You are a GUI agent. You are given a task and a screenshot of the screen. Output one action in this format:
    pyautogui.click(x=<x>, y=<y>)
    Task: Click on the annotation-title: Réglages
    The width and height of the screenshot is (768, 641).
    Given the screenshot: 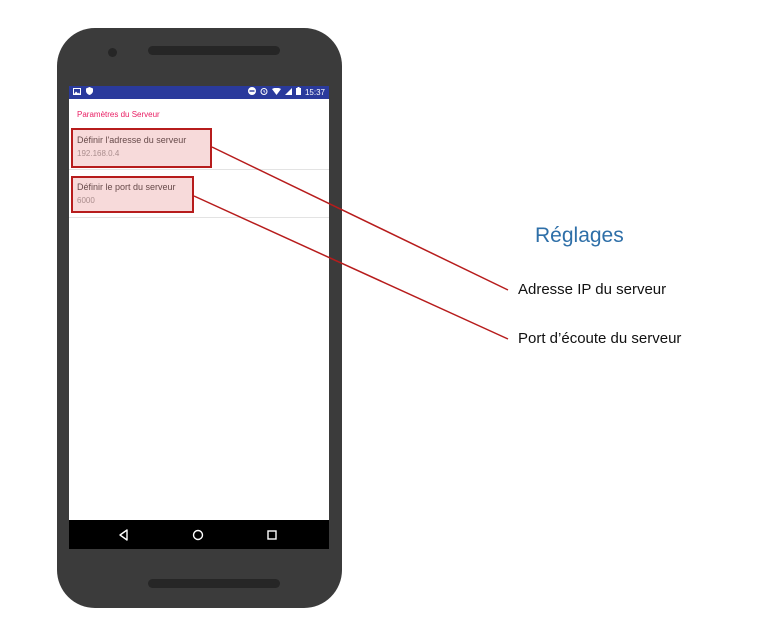 What is the action you would take?
    pyautogui.click(x=579, y=235)
    